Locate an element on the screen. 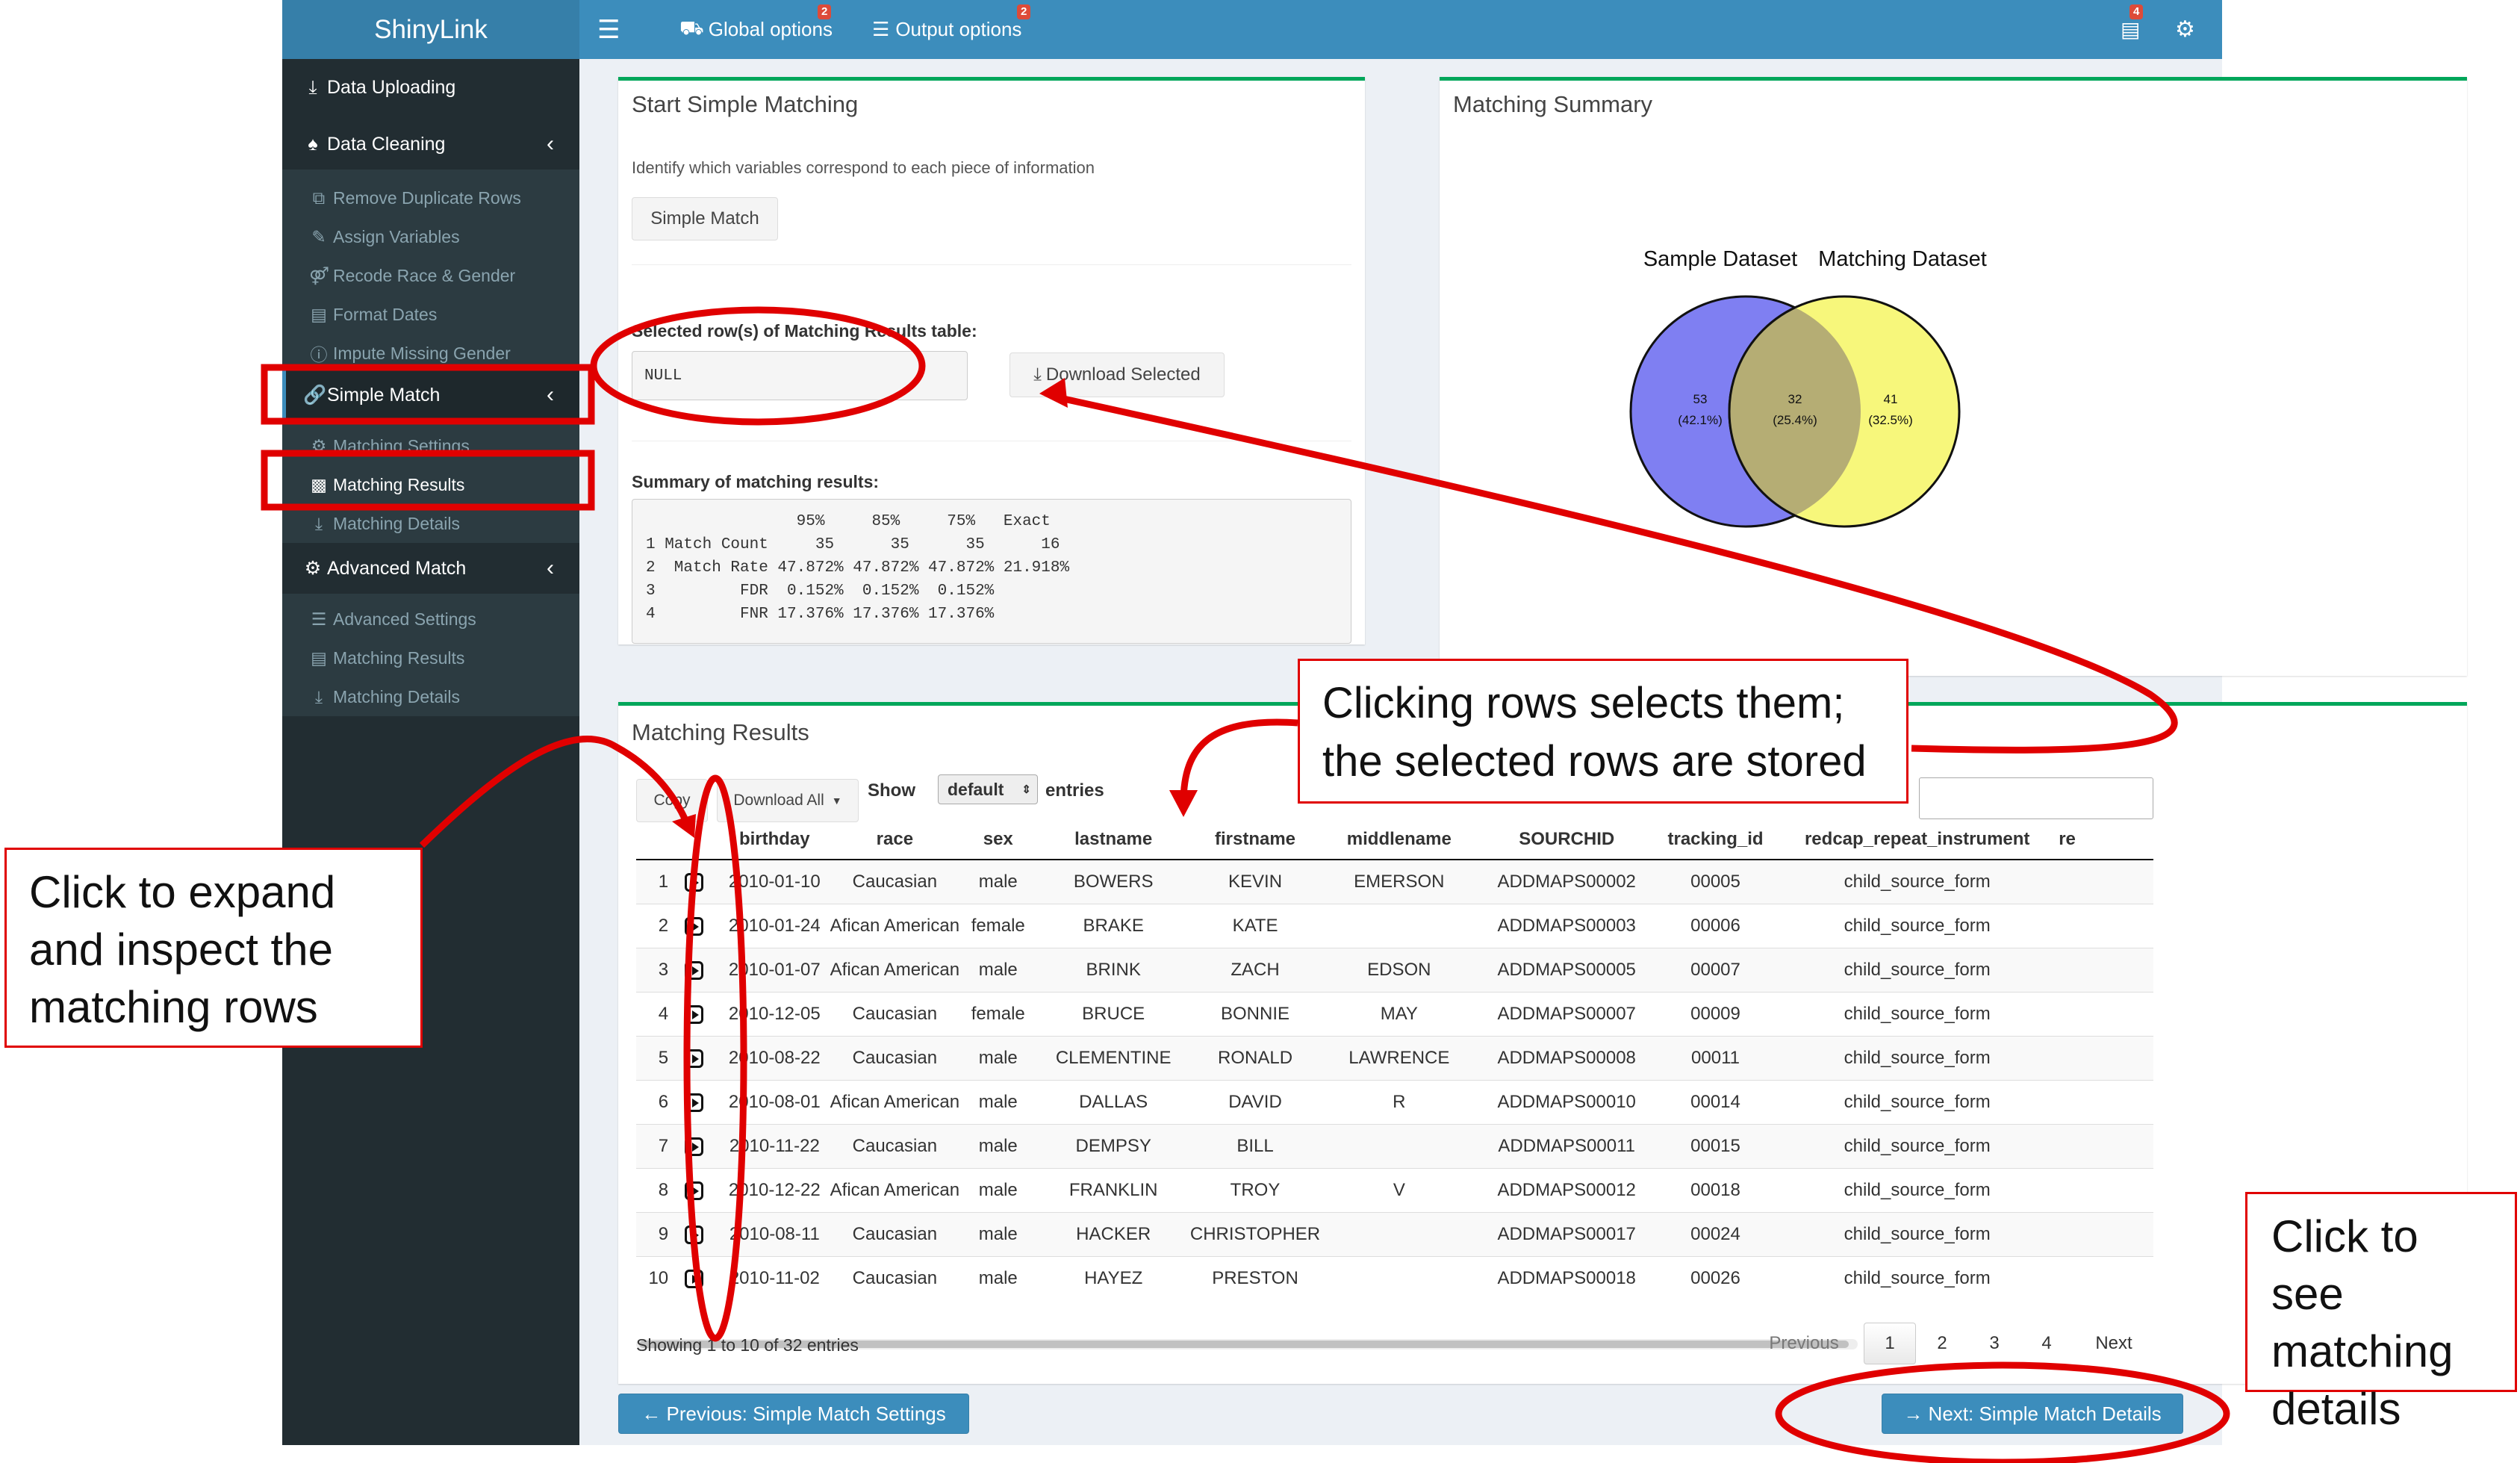 Image resolution: width=2520 pixels, height=1463 pixels. highlight-matching-results is located at coordinates (428, 480).